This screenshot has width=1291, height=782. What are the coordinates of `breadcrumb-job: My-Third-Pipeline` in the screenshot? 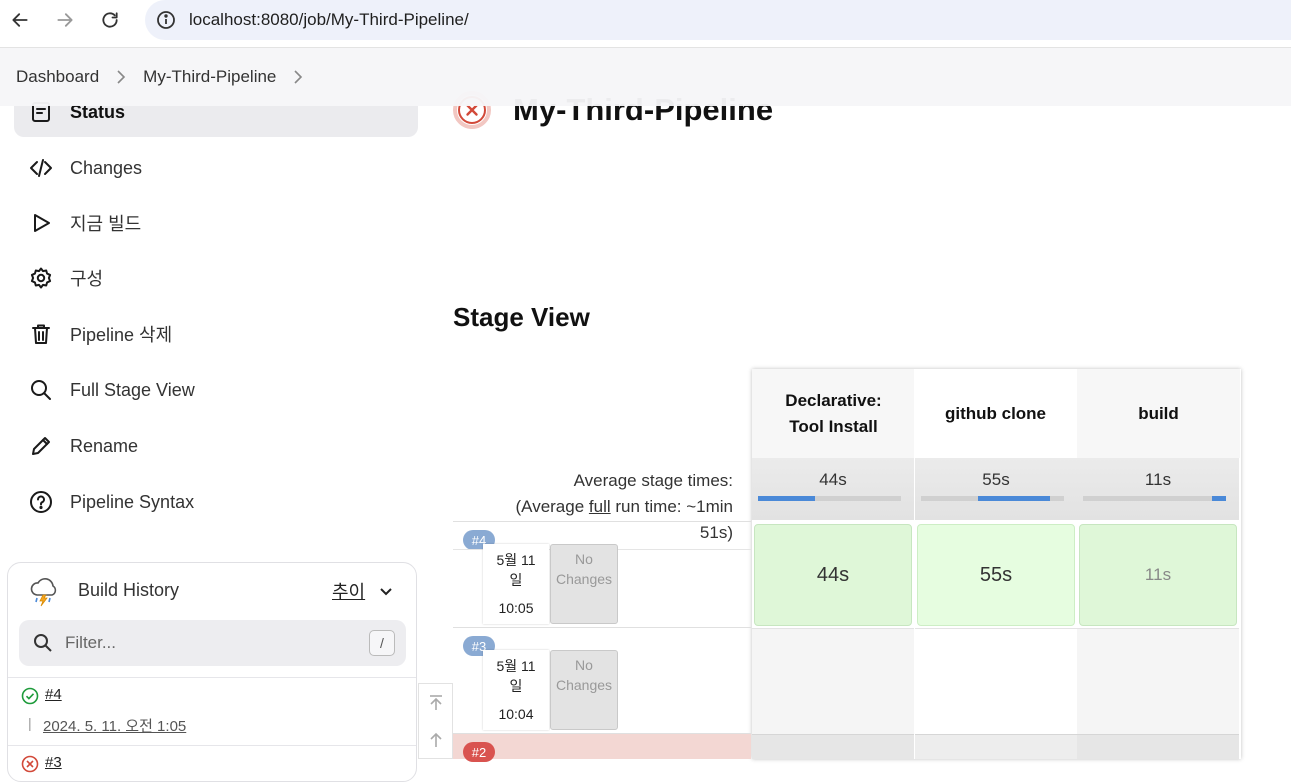 It's located at (209, 77).